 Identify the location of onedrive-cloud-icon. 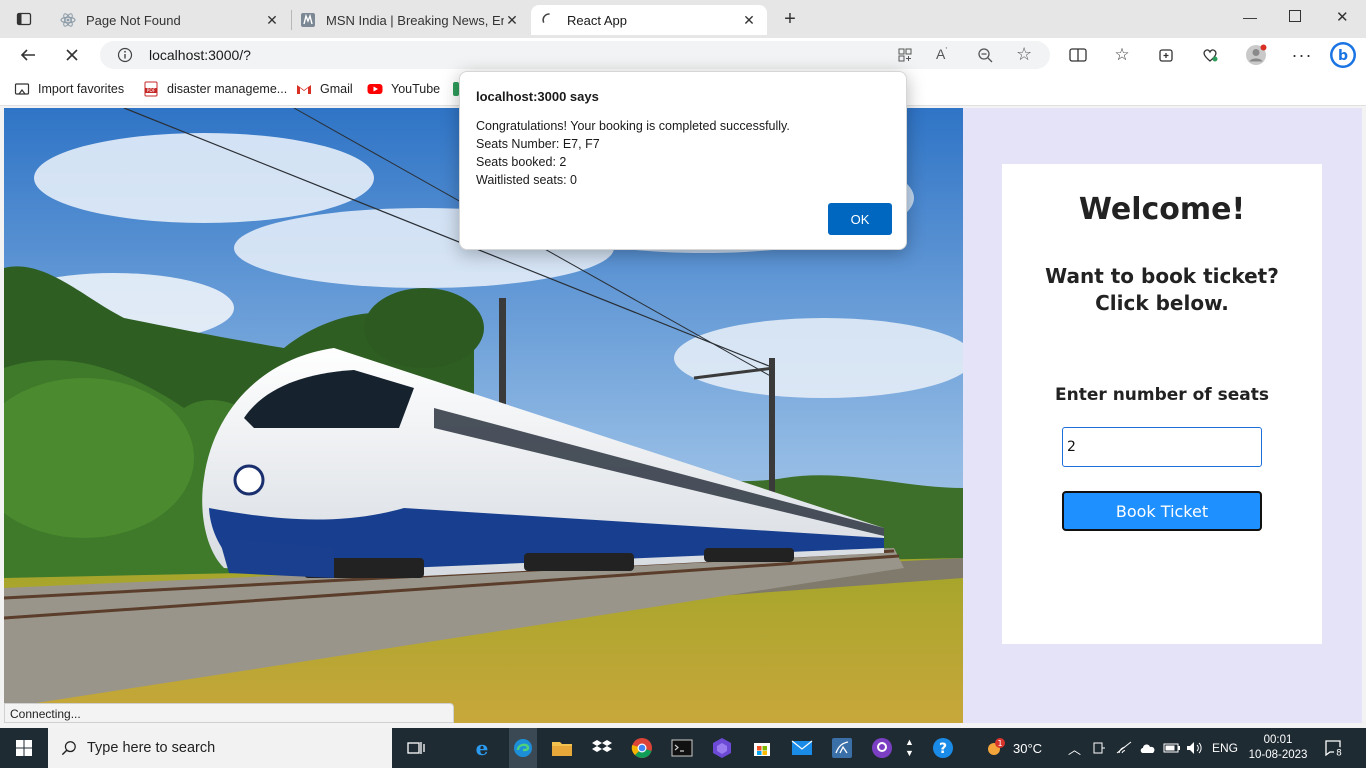
(1148, 748).